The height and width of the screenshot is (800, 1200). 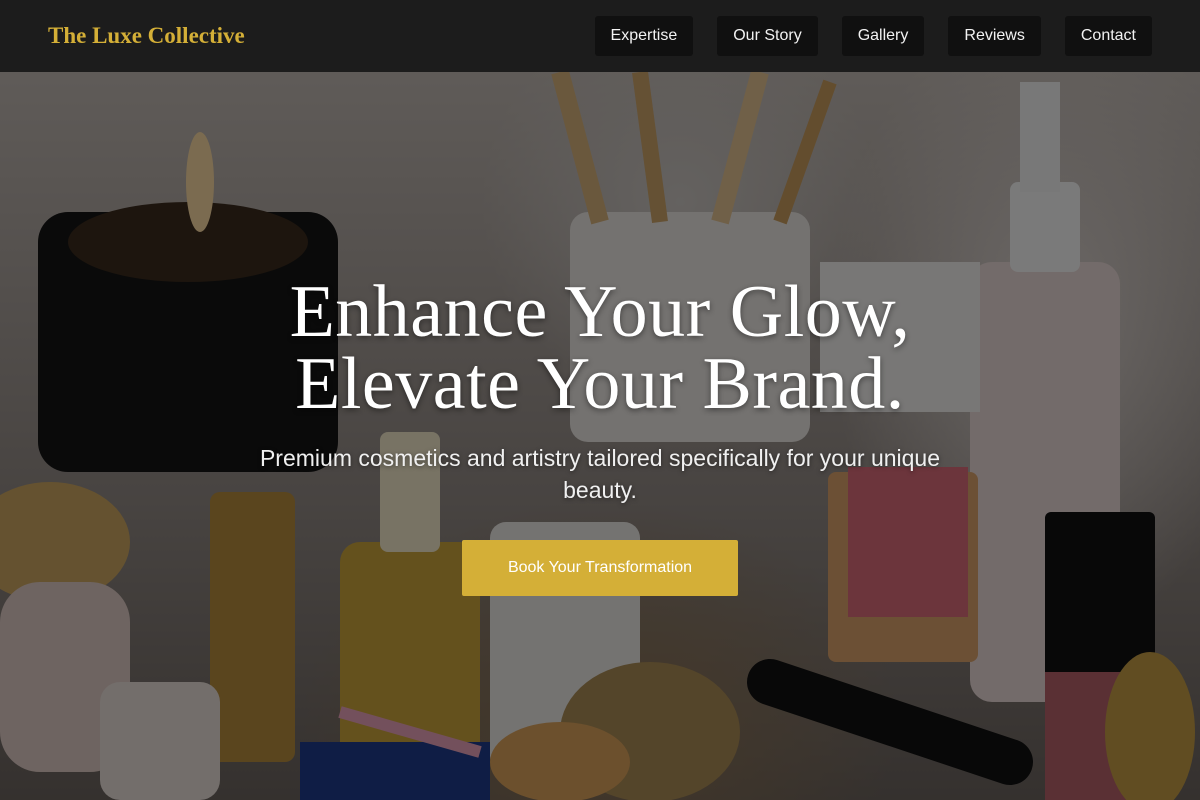 What do you see at coordinates (600, 568) in the screenshot?
I see `book-transformation-button: Book Your Transformation` at bounding box center [600, 568].